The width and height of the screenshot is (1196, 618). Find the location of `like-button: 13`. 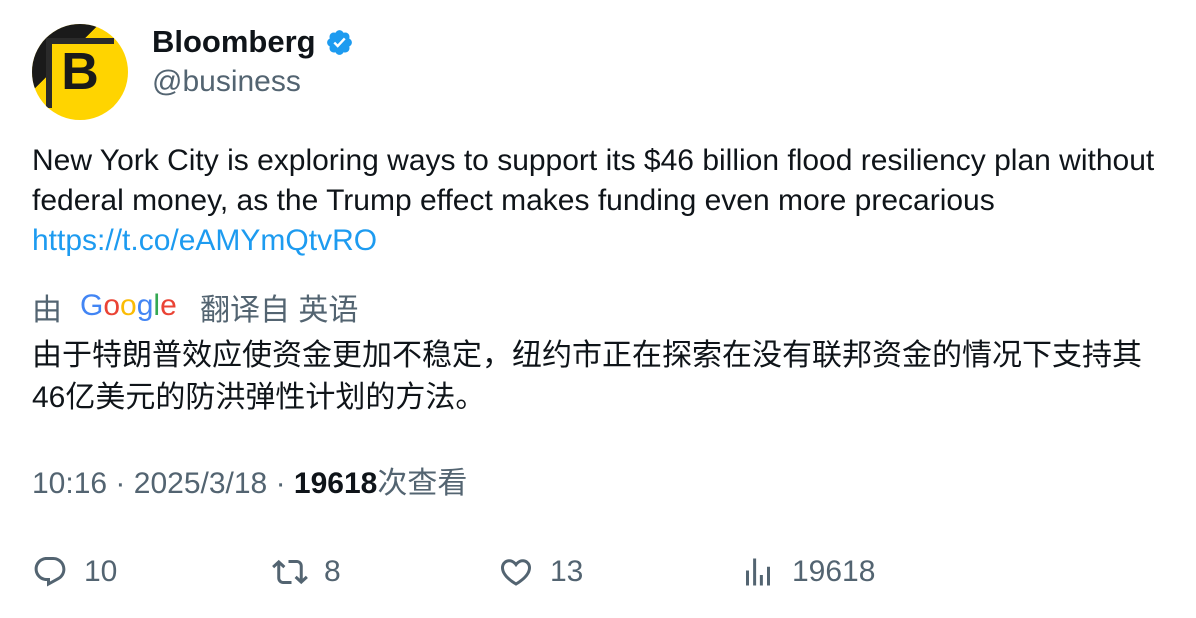

like-button: 13 is located at coordinates (540, 572).